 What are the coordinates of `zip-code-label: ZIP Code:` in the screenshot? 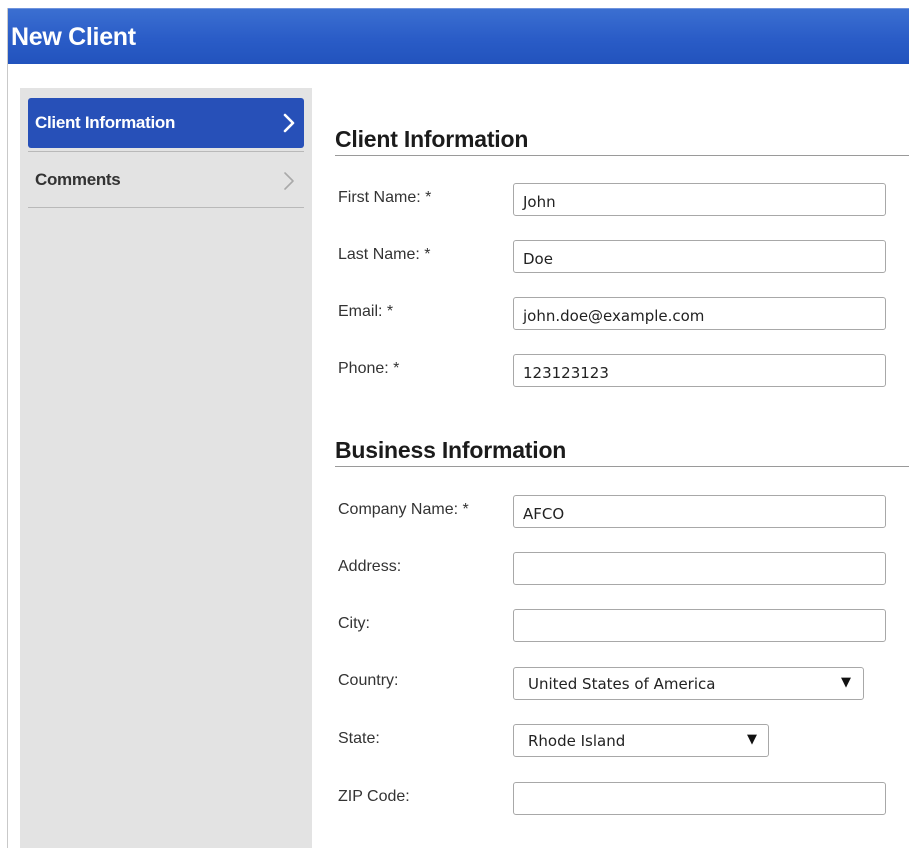 It's located at (374, 796).